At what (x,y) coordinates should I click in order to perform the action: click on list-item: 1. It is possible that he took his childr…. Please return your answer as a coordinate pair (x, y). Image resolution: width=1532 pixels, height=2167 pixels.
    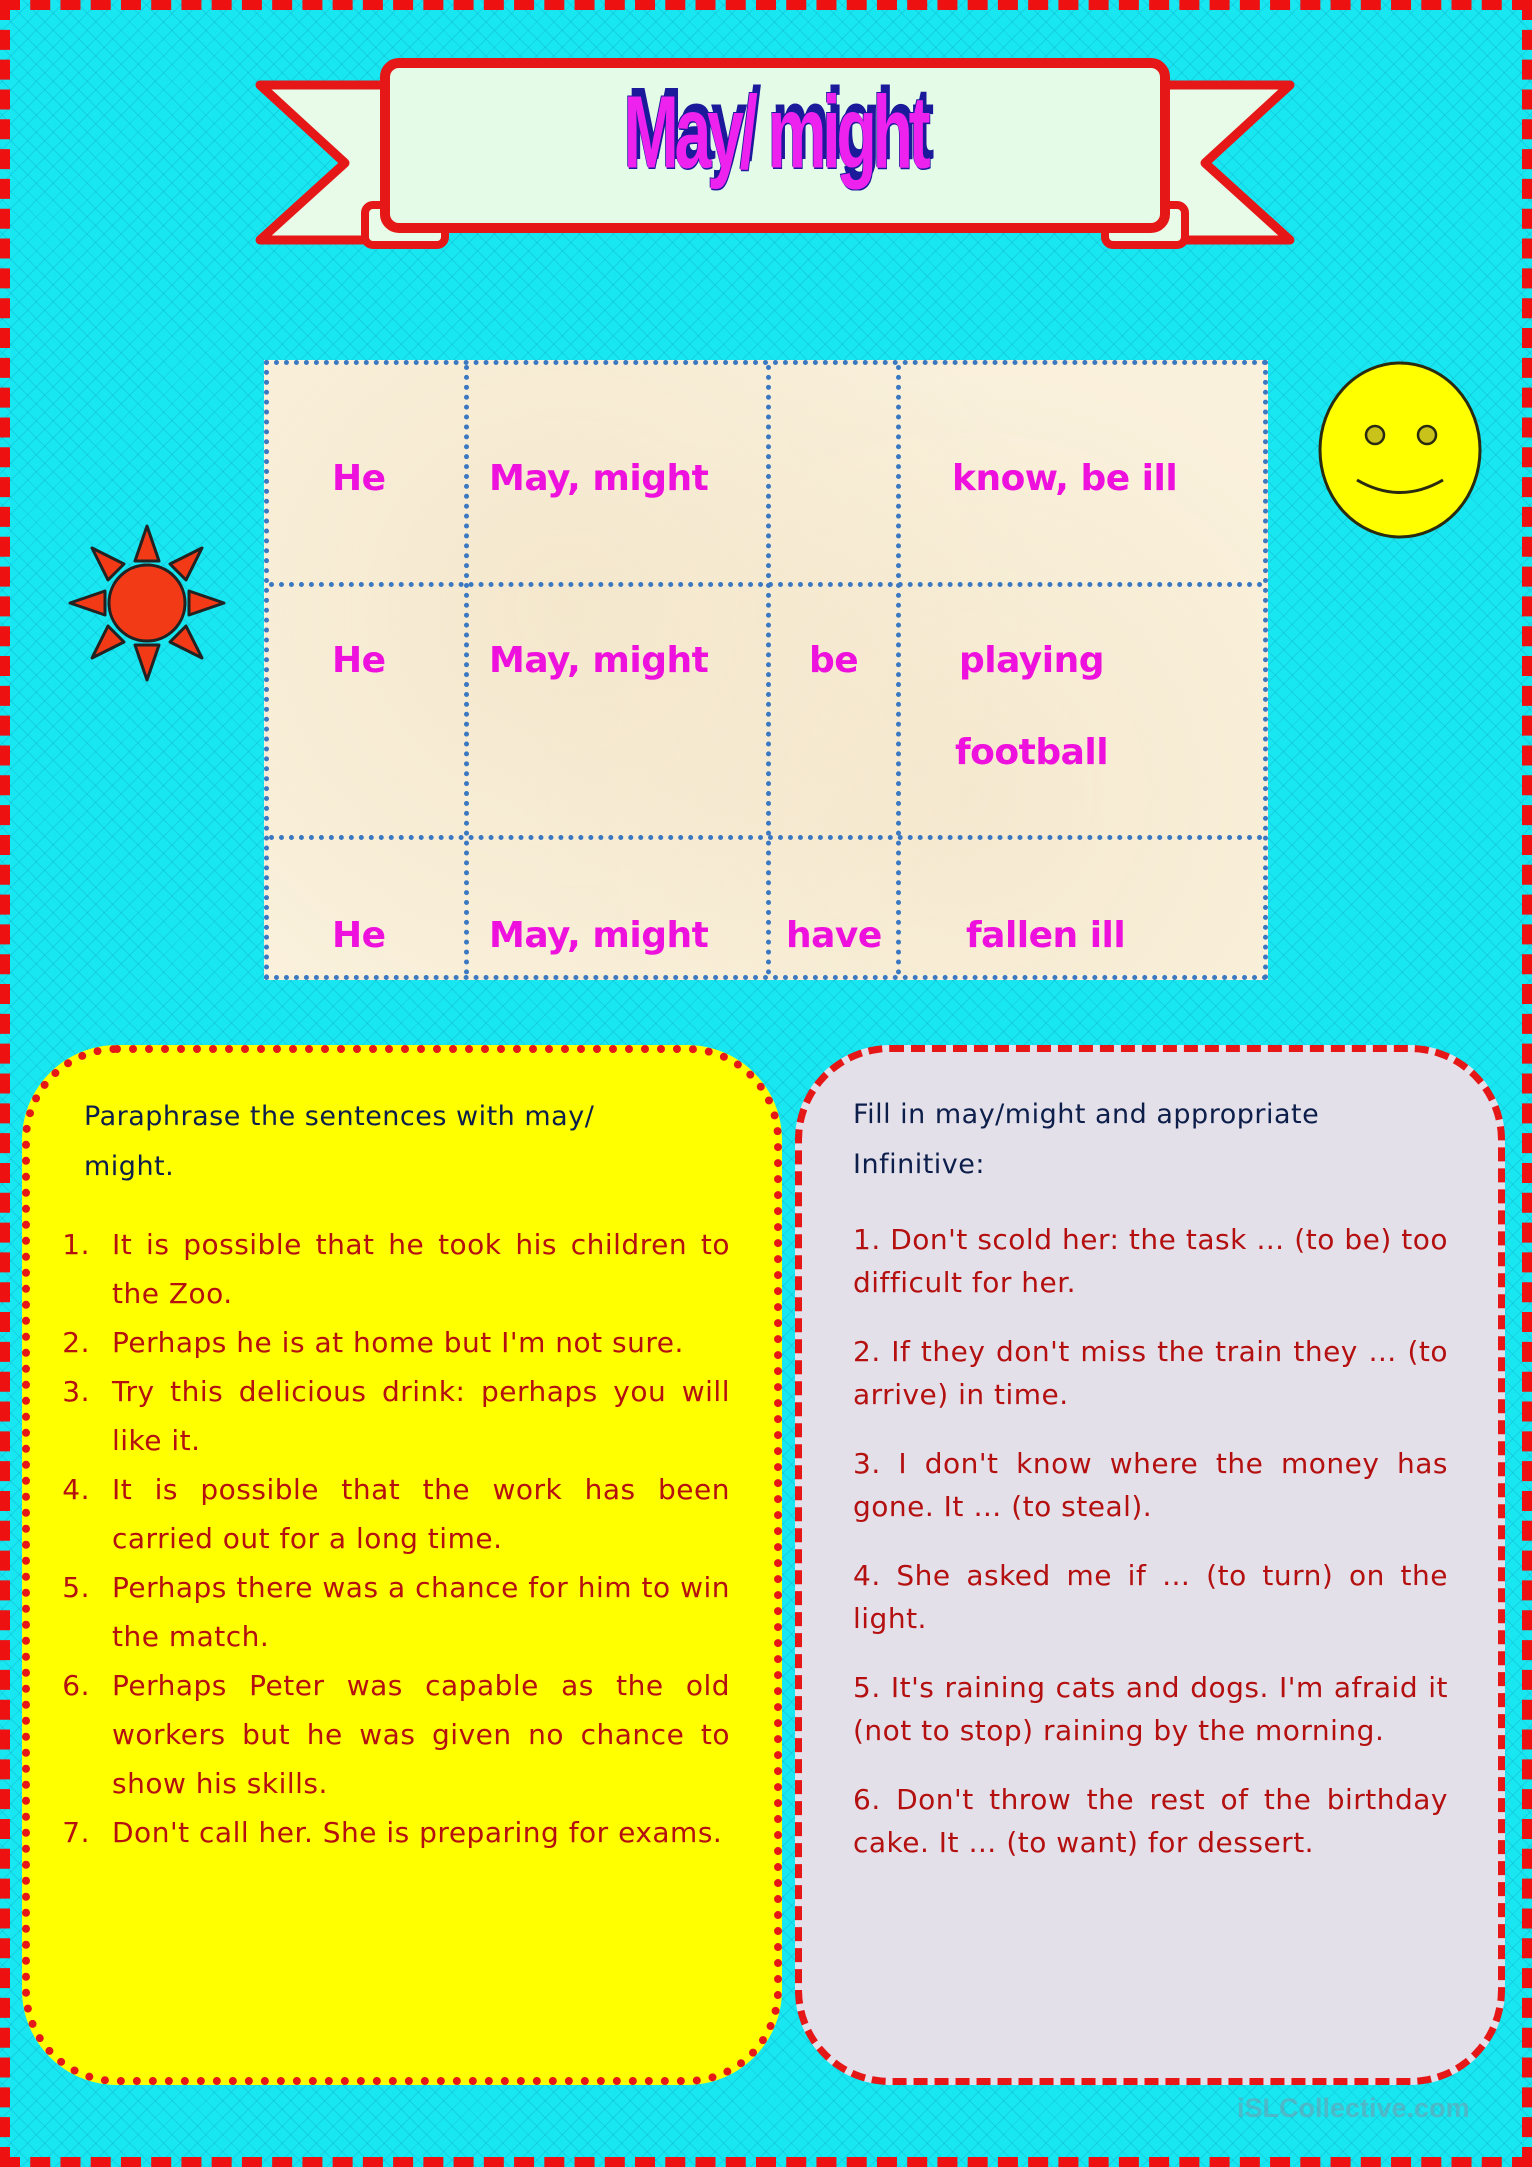
    Looking at the image, I should click on (396, 1269).